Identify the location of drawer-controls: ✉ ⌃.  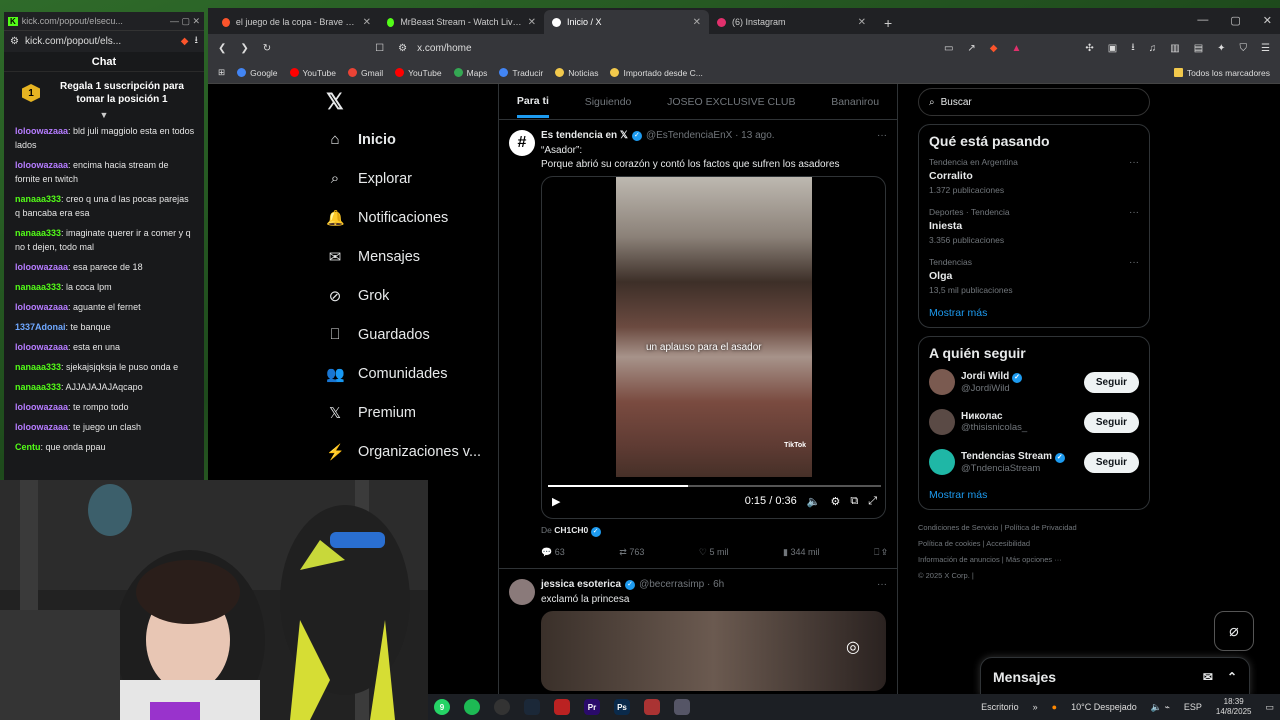
(1220, 677).